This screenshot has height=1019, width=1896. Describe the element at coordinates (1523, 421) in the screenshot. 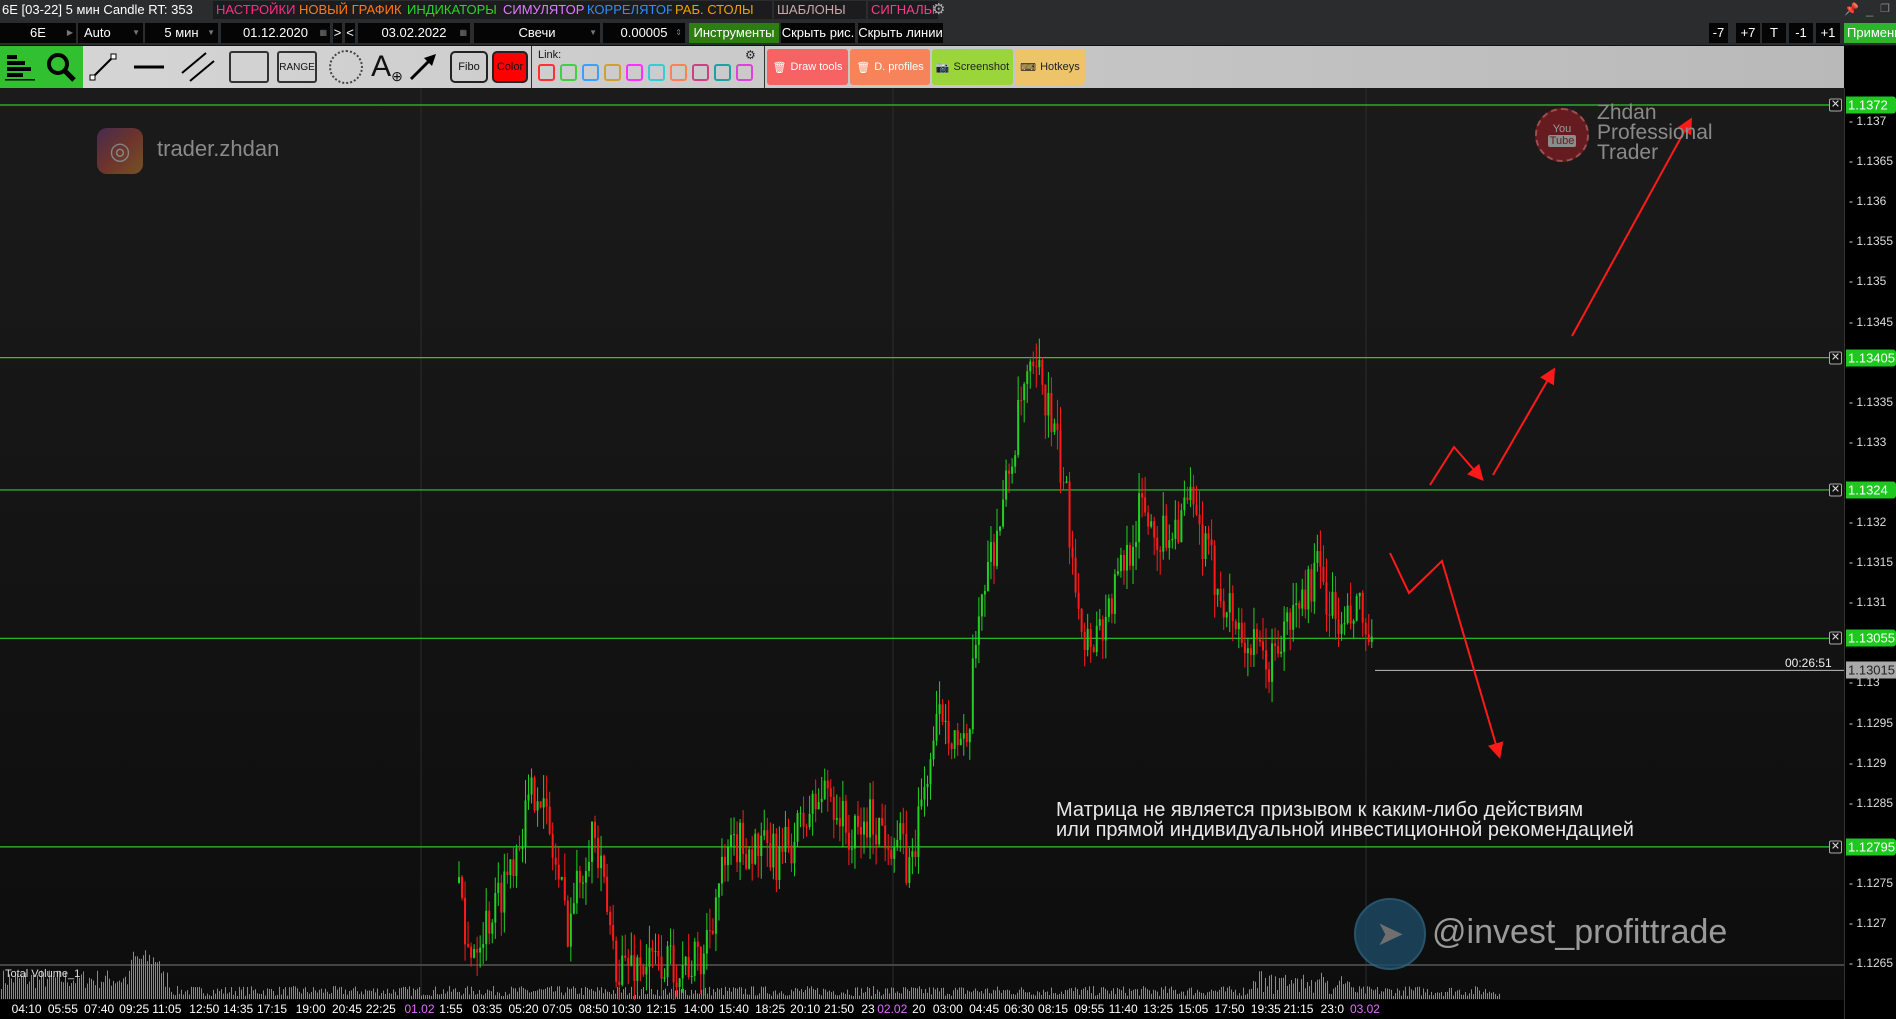

I see `forecast-arrow` at that location.